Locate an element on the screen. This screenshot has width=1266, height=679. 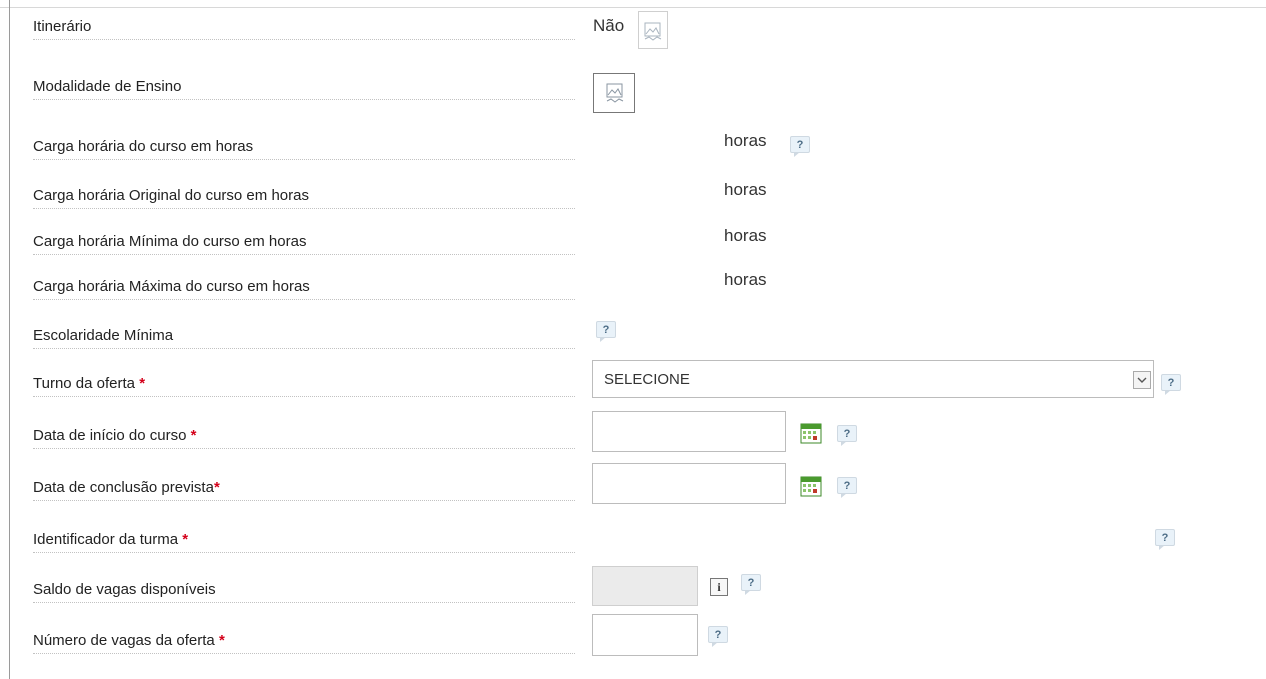
label-text: Itinerário is located at coordinates (62, 26).